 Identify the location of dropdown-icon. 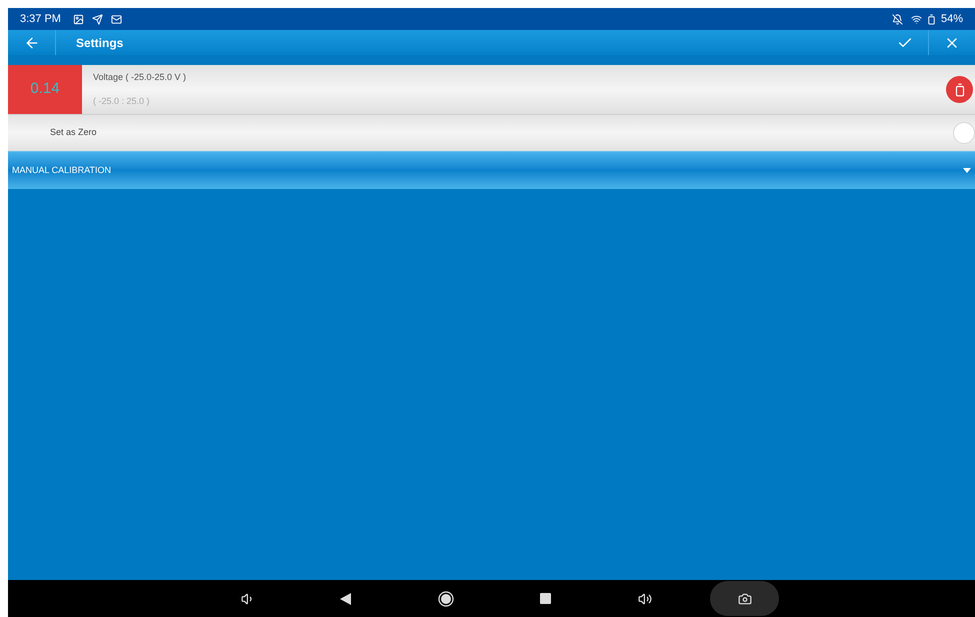
(967, 170).